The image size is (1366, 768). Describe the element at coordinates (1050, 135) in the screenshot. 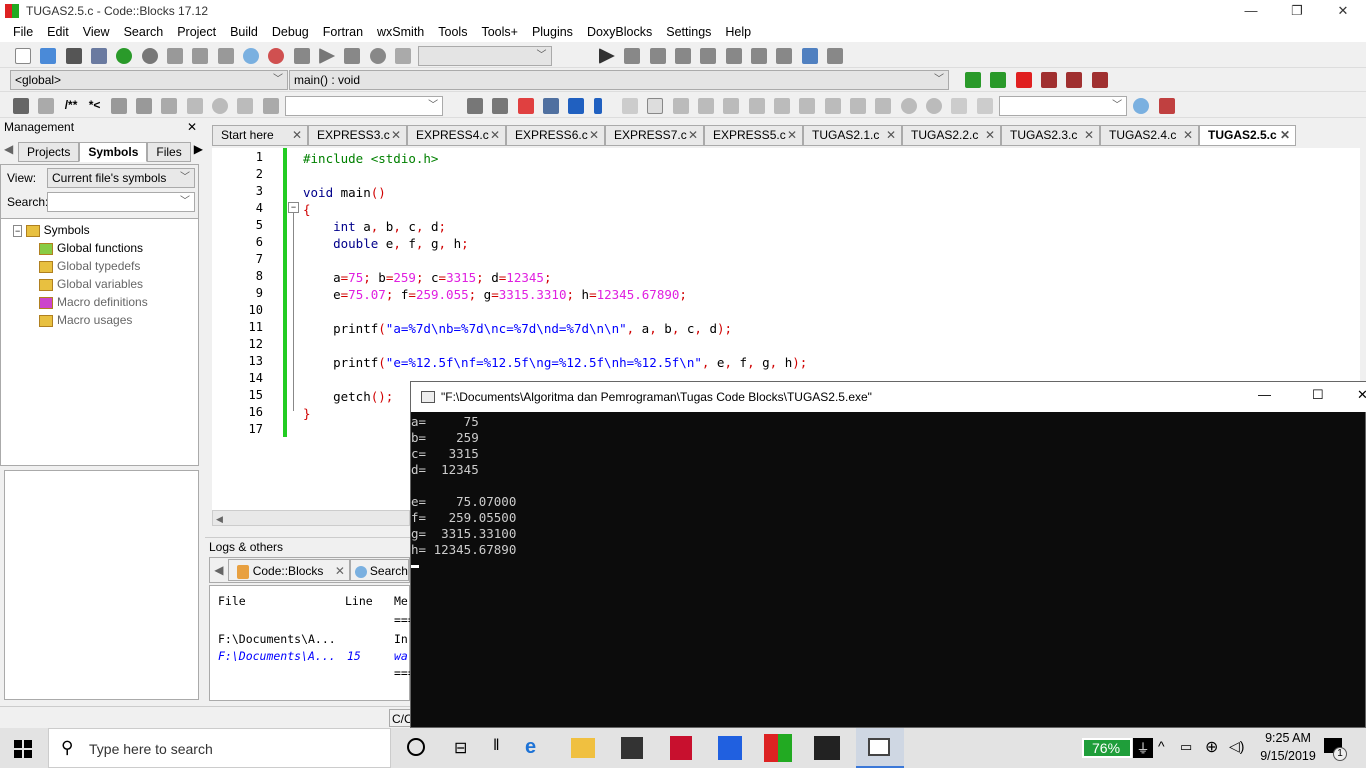

I see `tab-tugas2-3: TUGAS2.3.c ✕` at that location.